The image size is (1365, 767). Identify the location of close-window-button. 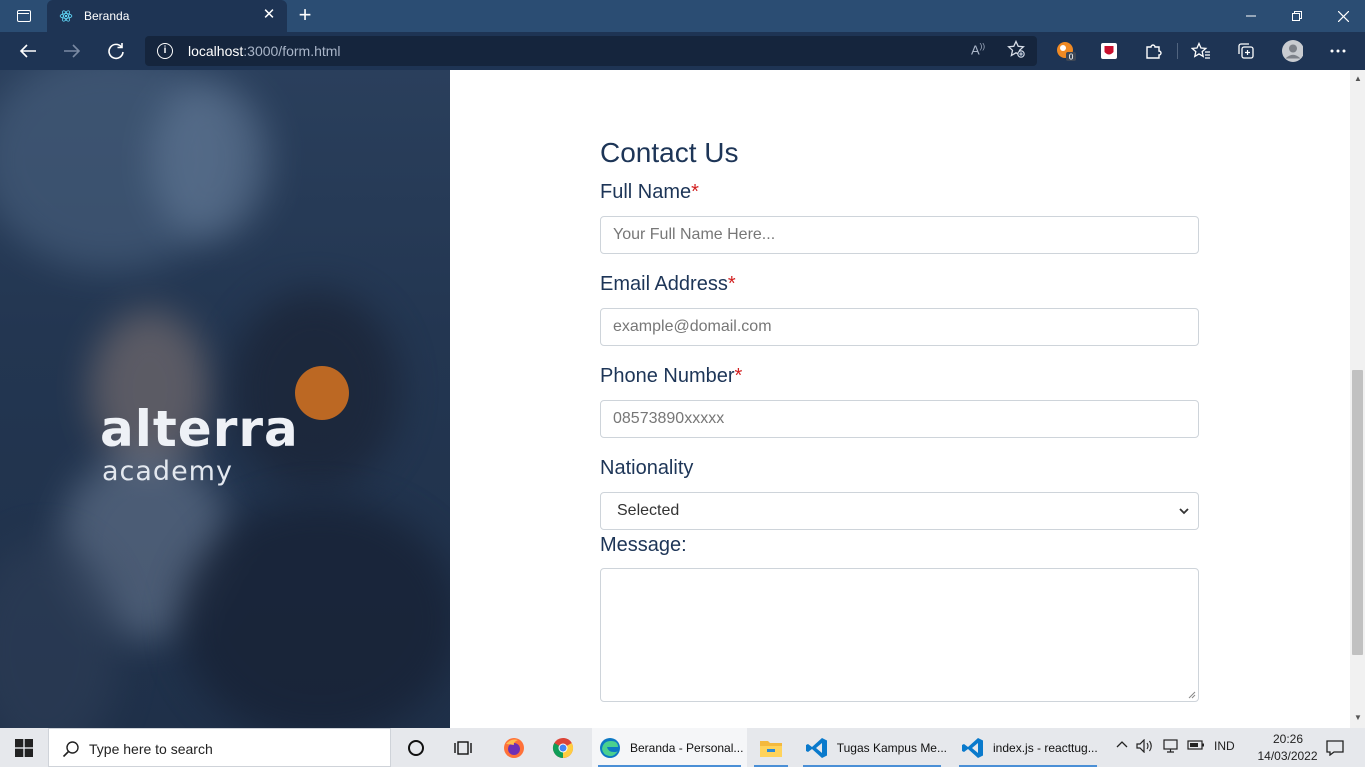
(1342, 16).